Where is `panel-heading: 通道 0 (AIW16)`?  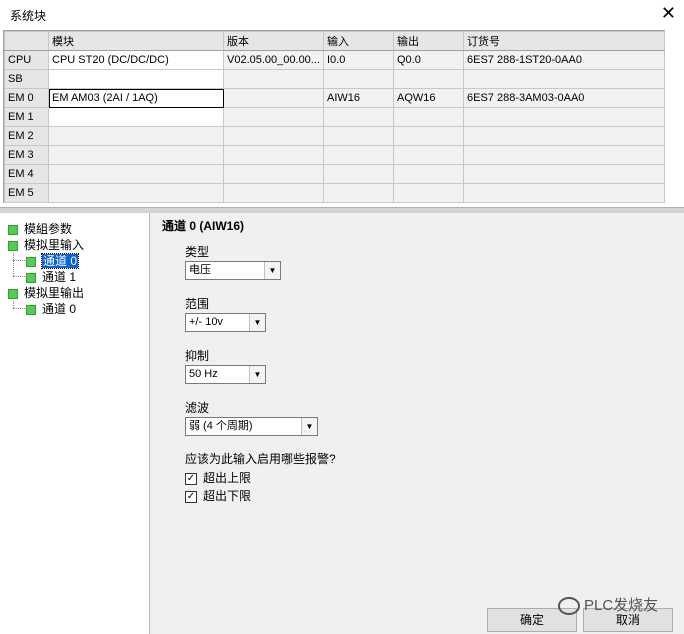
panel-heading: 通道 0 (AIW16) is located at coordinates (203, 226).